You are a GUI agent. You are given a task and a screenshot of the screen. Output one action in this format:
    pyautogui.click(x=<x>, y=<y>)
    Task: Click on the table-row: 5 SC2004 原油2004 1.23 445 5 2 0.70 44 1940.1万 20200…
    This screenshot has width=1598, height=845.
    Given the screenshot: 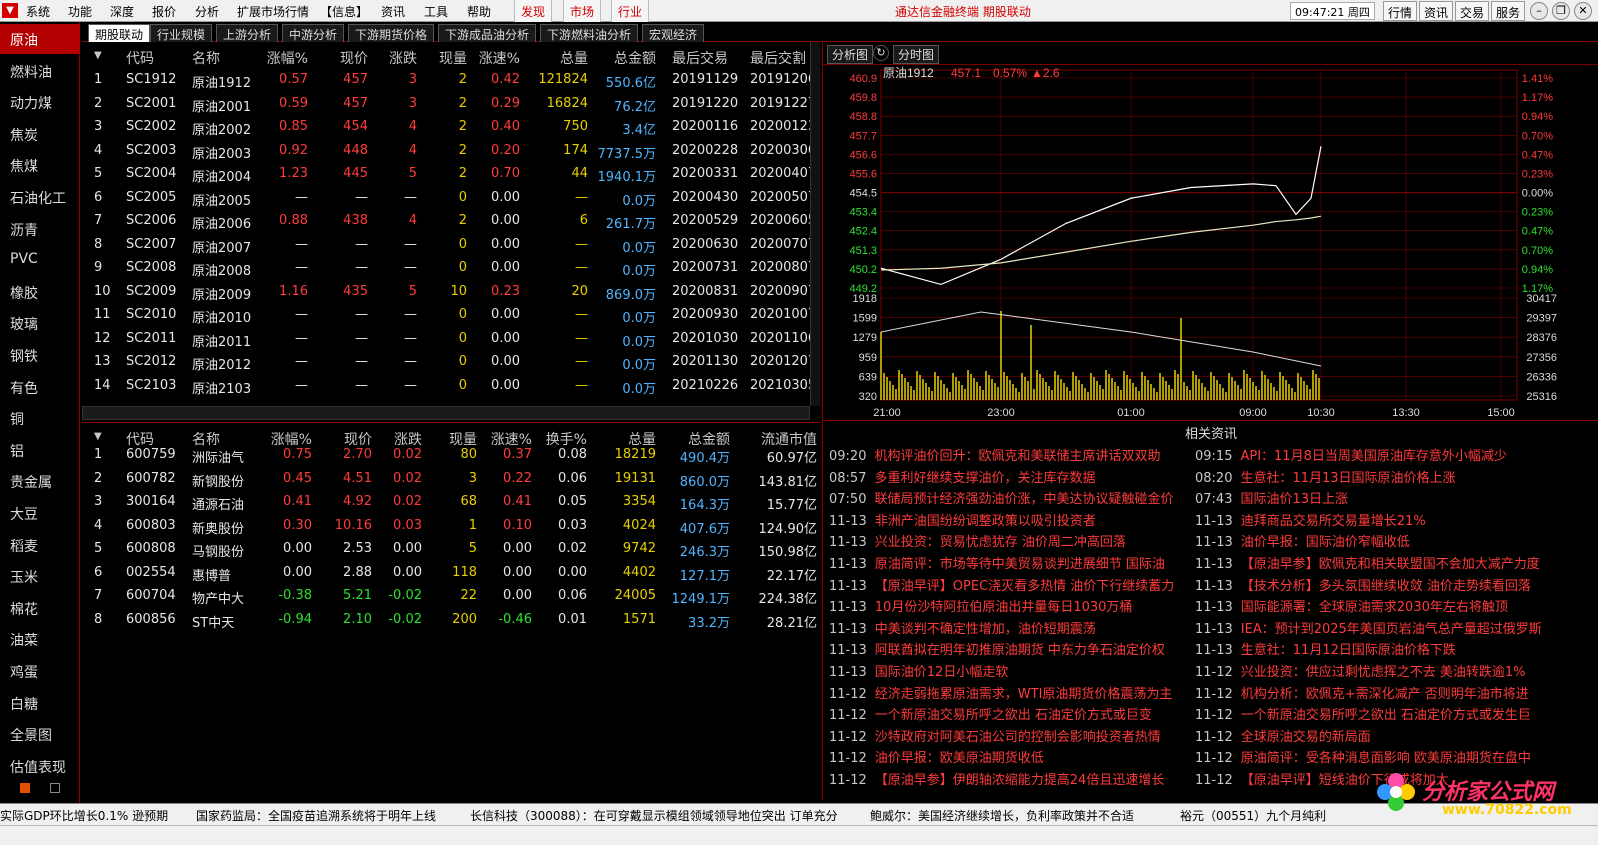 What is the action you would take?
    pyautogui.click(x=451, y=178)
    